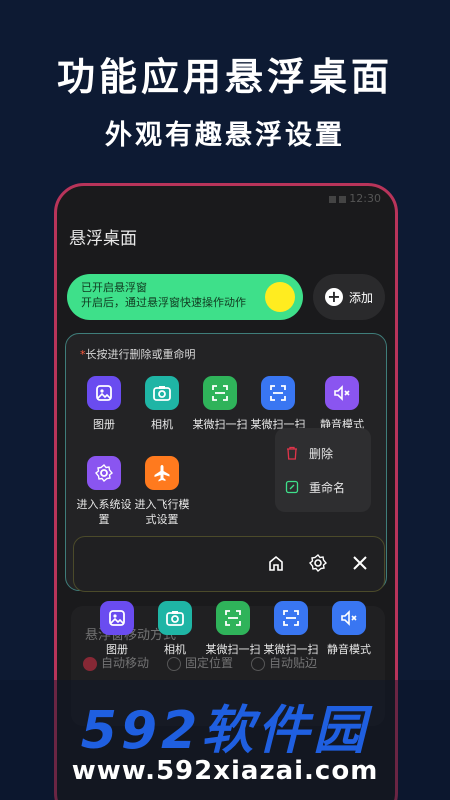 This screenshot has width=450, height=800. I want to click on float-window-toggle: 已开启悬浮窗 开启后，通过悬浮窗快速操作动作, so click(185, 297).